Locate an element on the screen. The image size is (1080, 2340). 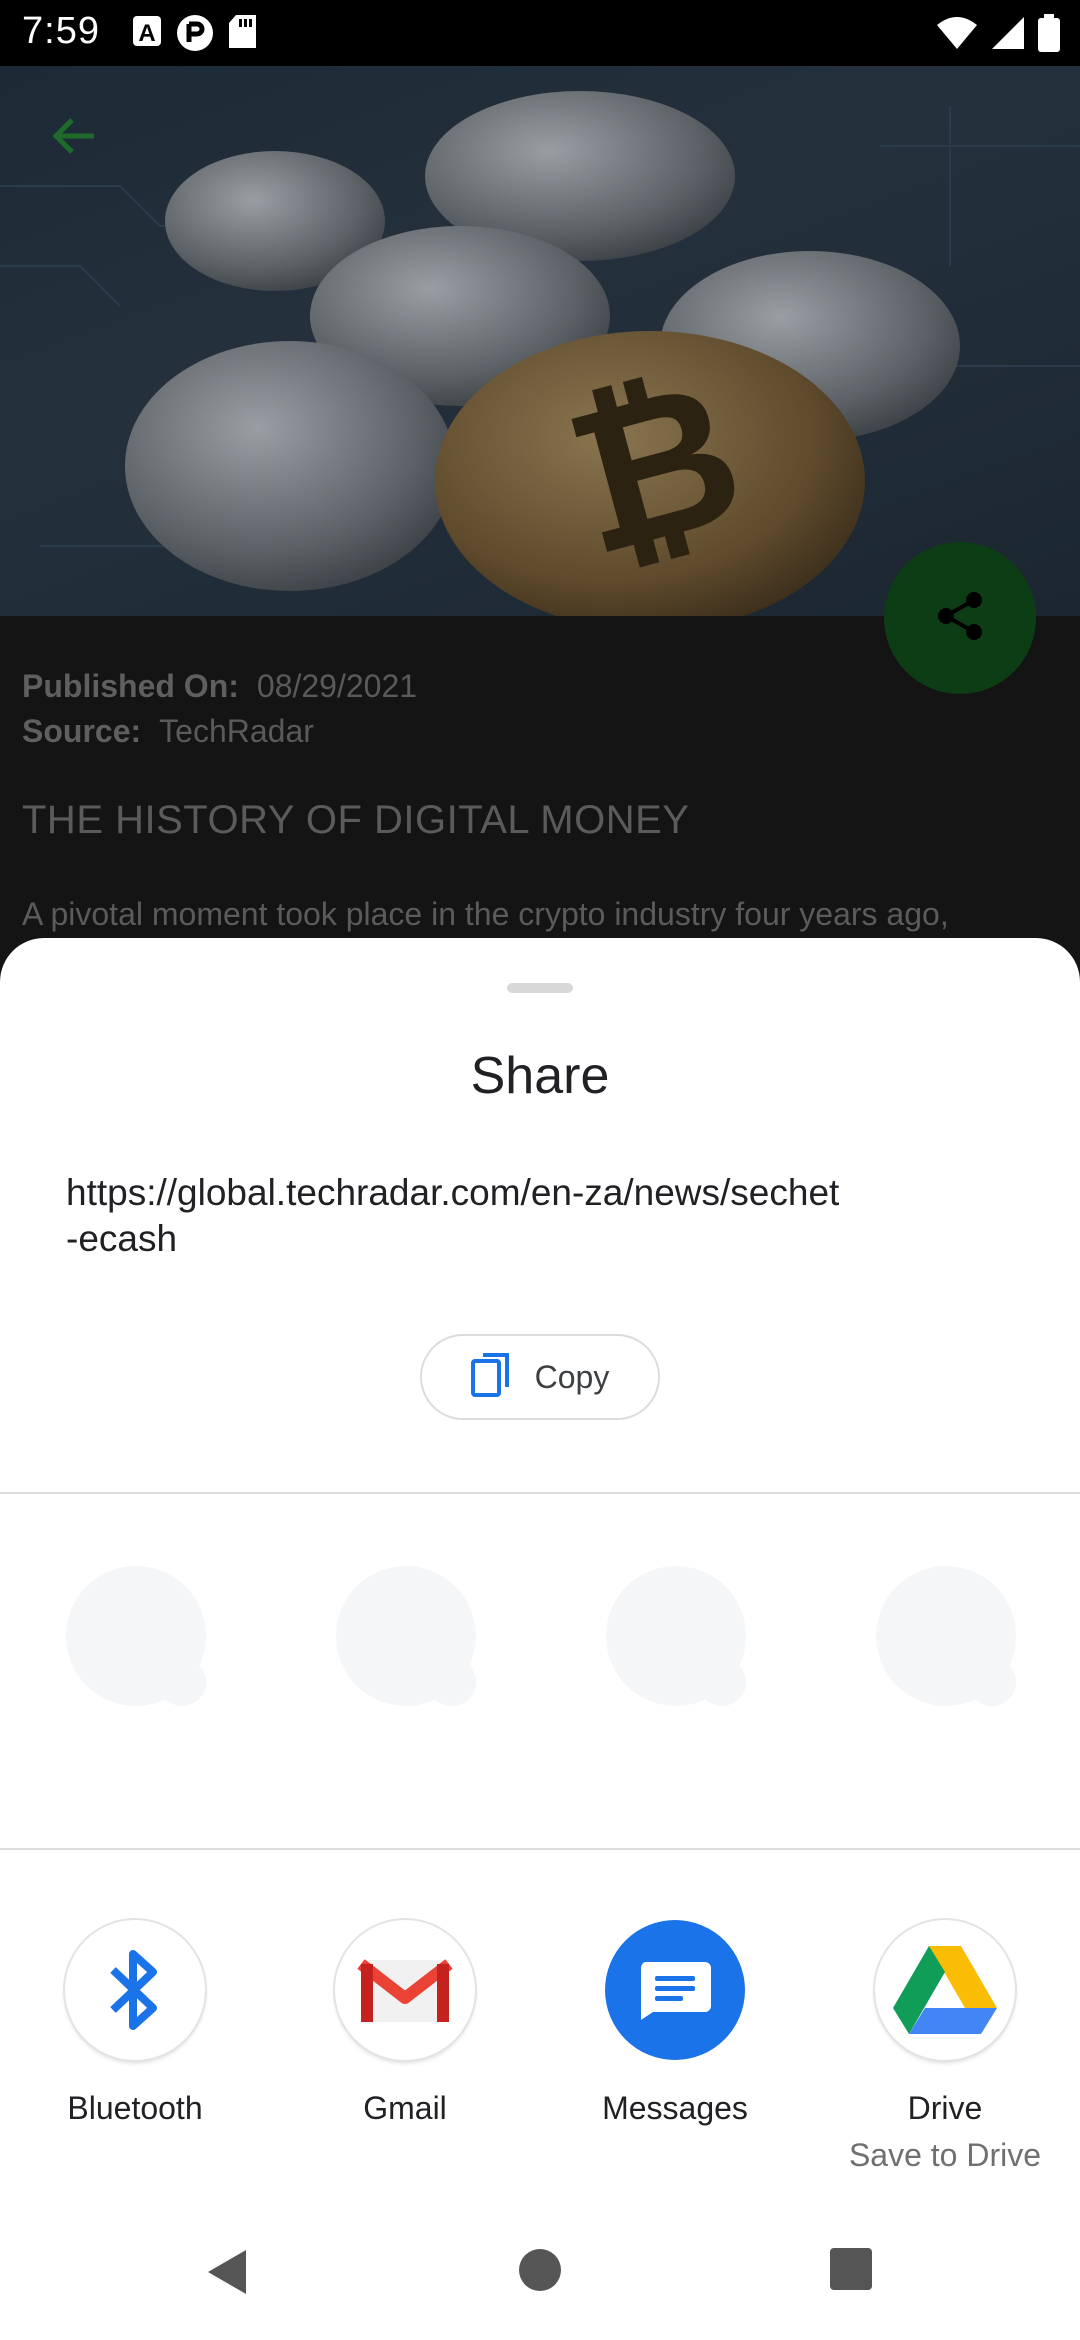
copy-icon is located at coordinates (490, 1377).